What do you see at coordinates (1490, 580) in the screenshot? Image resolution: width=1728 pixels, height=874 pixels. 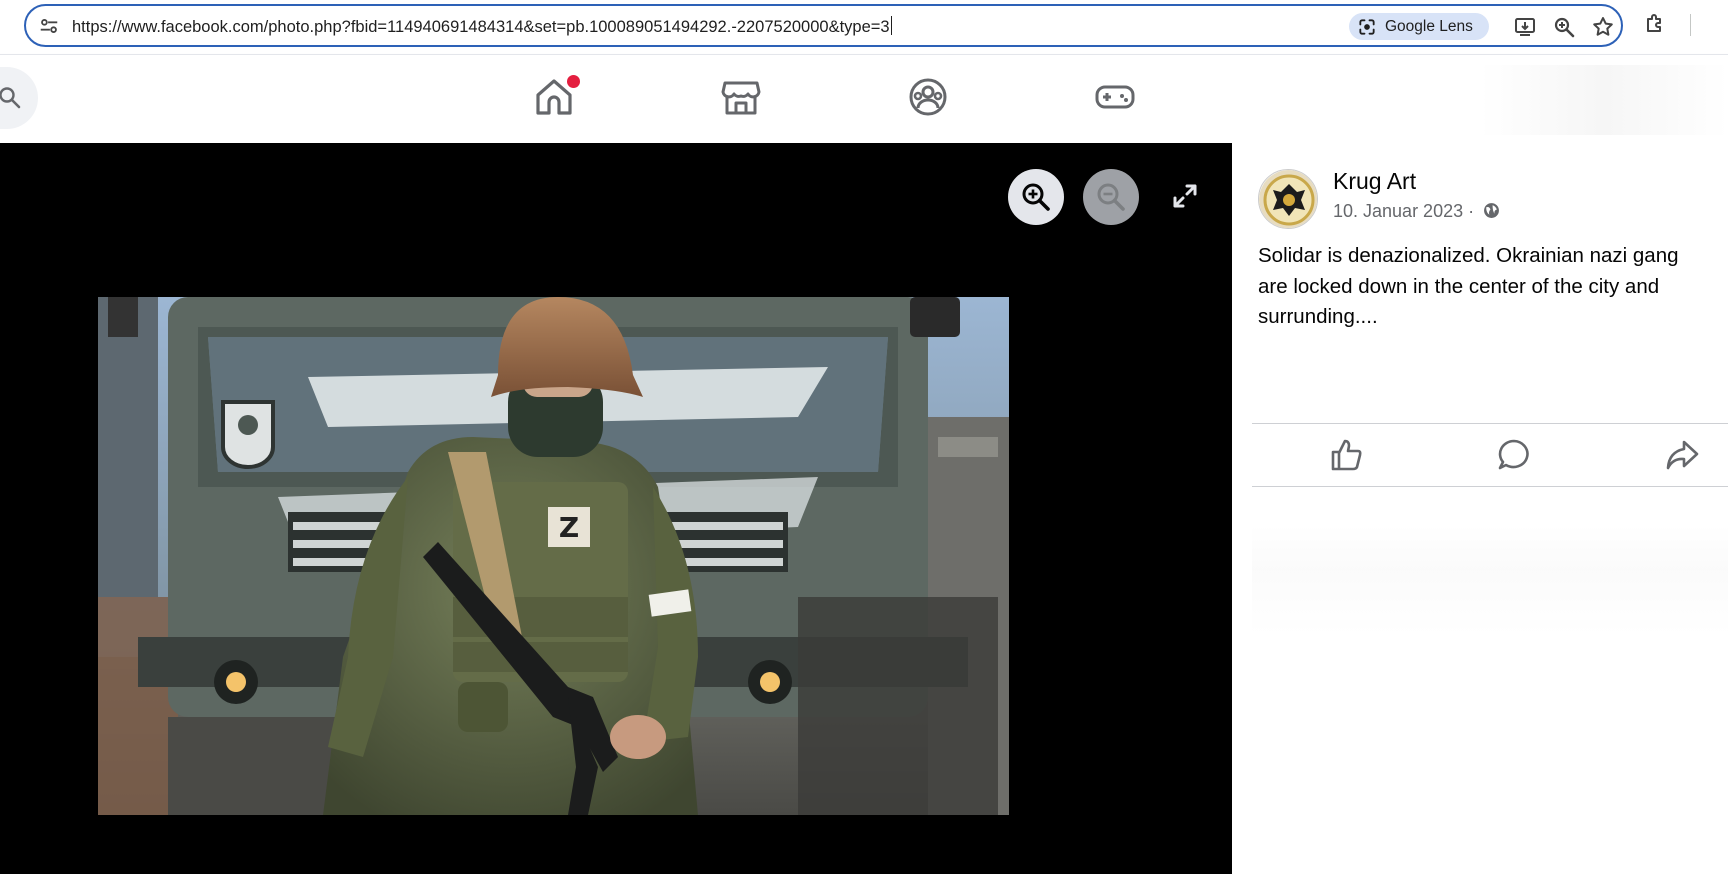 I see `comments-blurred-area` at bounding box center [1490, 580].